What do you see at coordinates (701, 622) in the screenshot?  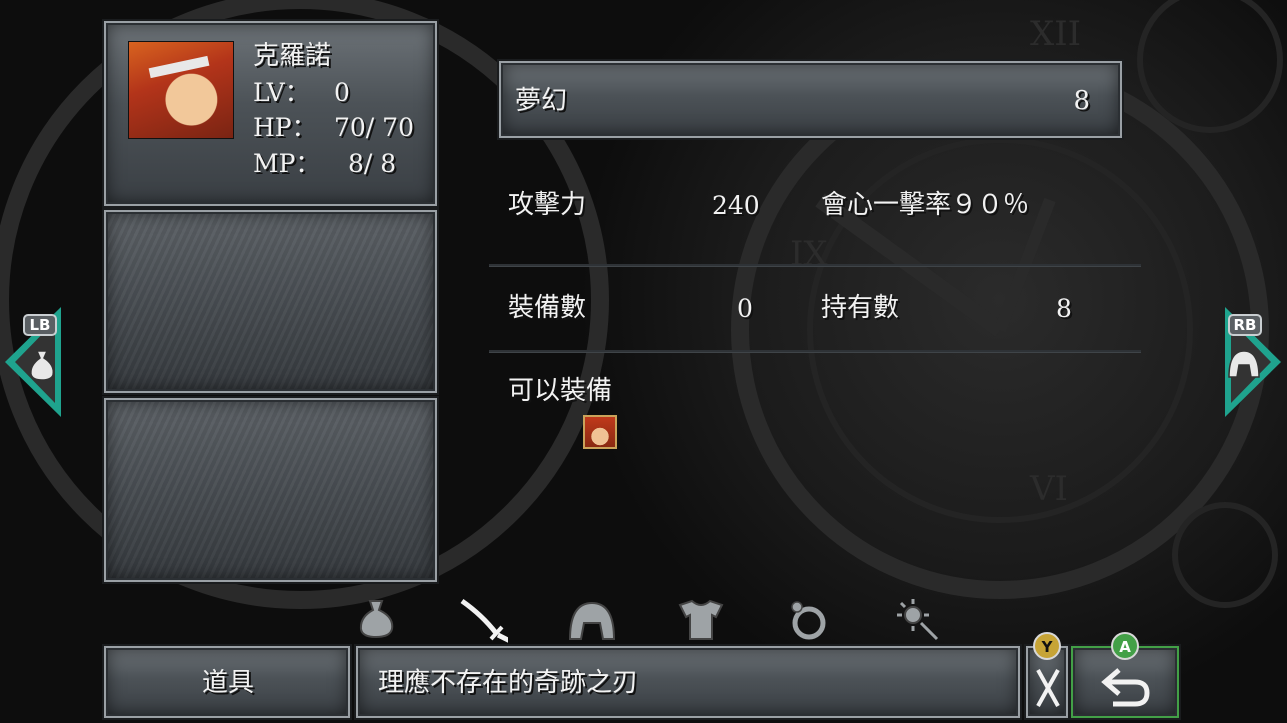 I see `armor-icon` at bounding box center [701, 622].